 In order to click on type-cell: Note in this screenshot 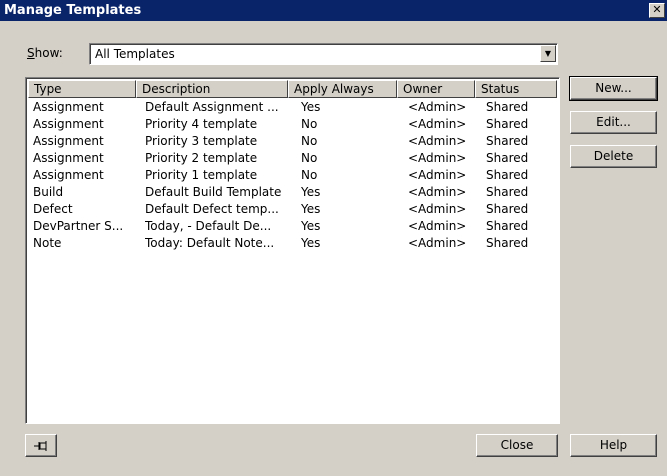, I will do `click(47, 243)`.